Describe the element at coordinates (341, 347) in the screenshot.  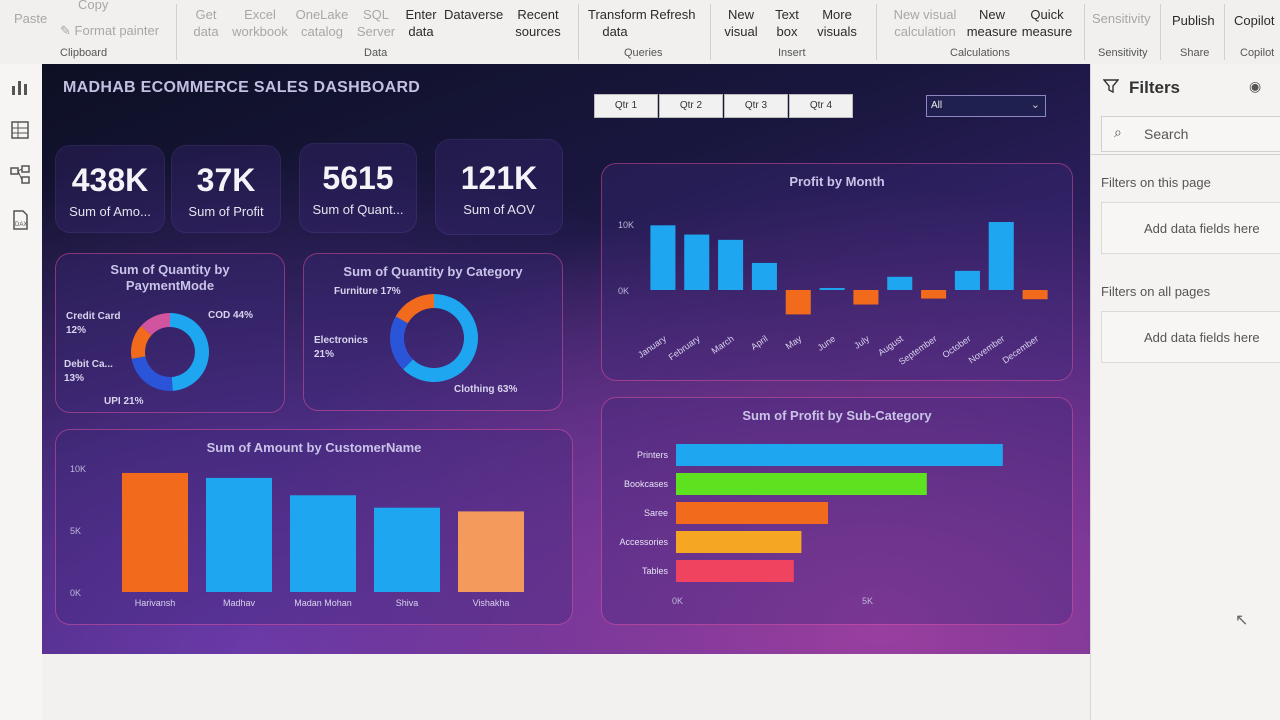
I see `slice-label: Electronics 21%` at that location.